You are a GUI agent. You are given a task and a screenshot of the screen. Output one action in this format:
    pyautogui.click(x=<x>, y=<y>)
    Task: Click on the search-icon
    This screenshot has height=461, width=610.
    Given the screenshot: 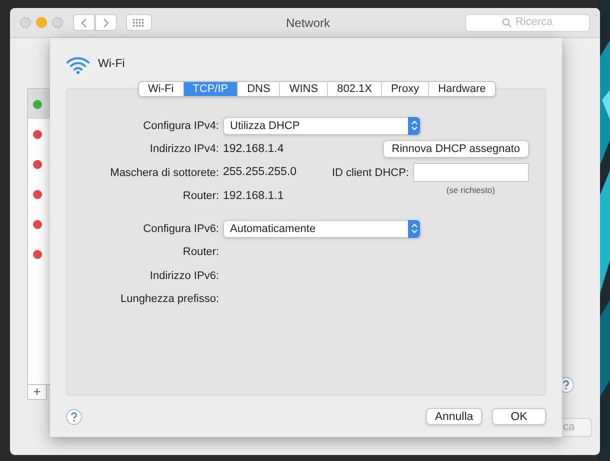 What is the action you would take?
    pyautogui.click(x=507, y=23)
    